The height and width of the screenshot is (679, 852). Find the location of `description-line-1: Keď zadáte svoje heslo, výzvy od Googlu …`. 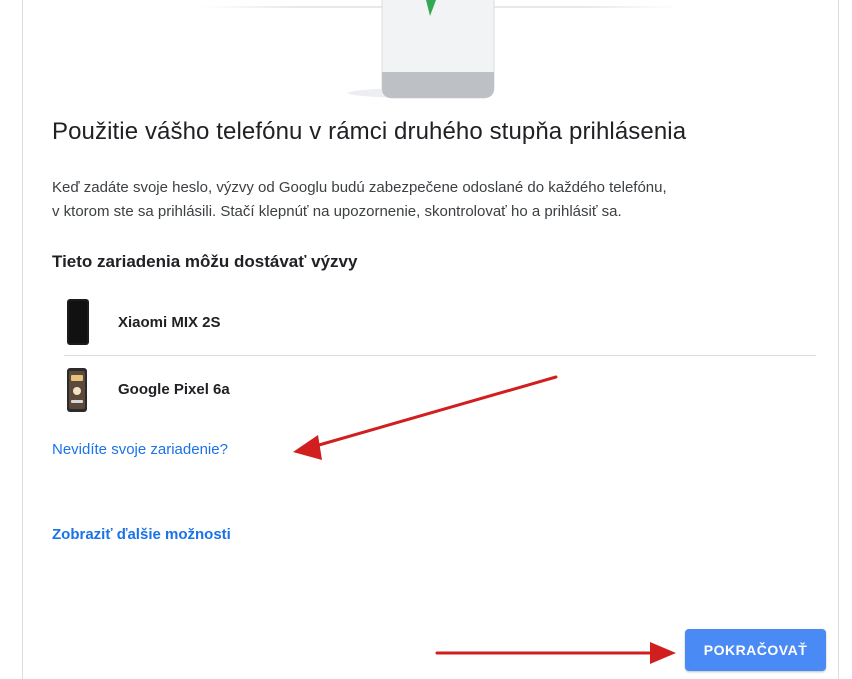

description-line-1: Keď zadáte svoje heslo, výzvy od Googlu … is located at coordinates (359, 187).